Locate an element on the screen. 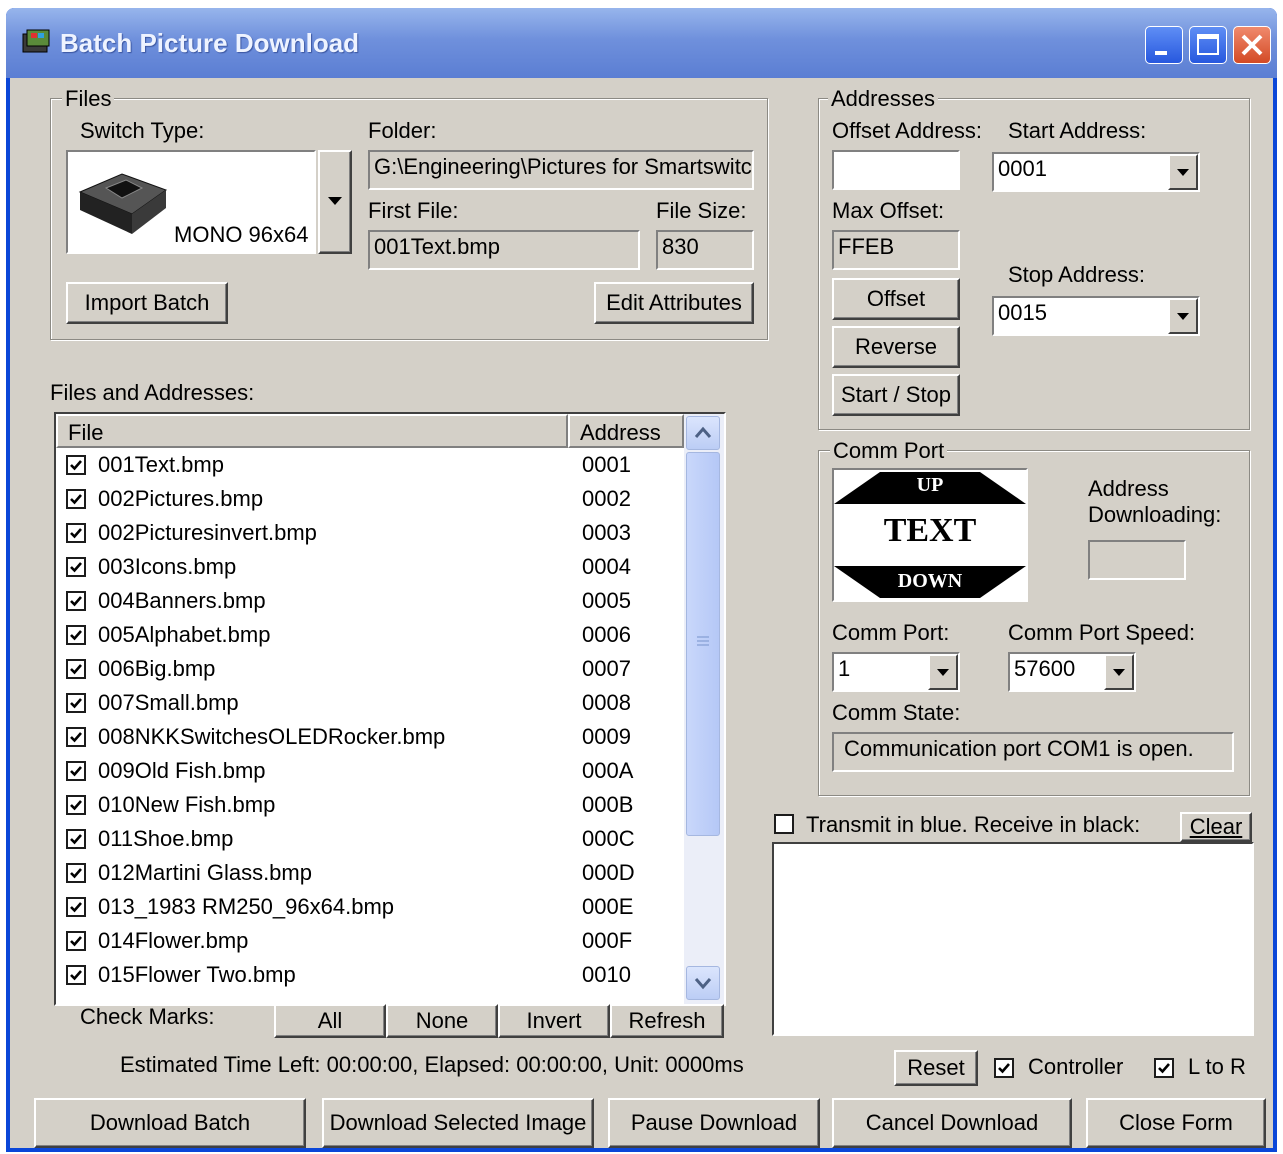 This screenshot has height=1154, width=1283. column-header-file: File is located at coordinates (312, 431).